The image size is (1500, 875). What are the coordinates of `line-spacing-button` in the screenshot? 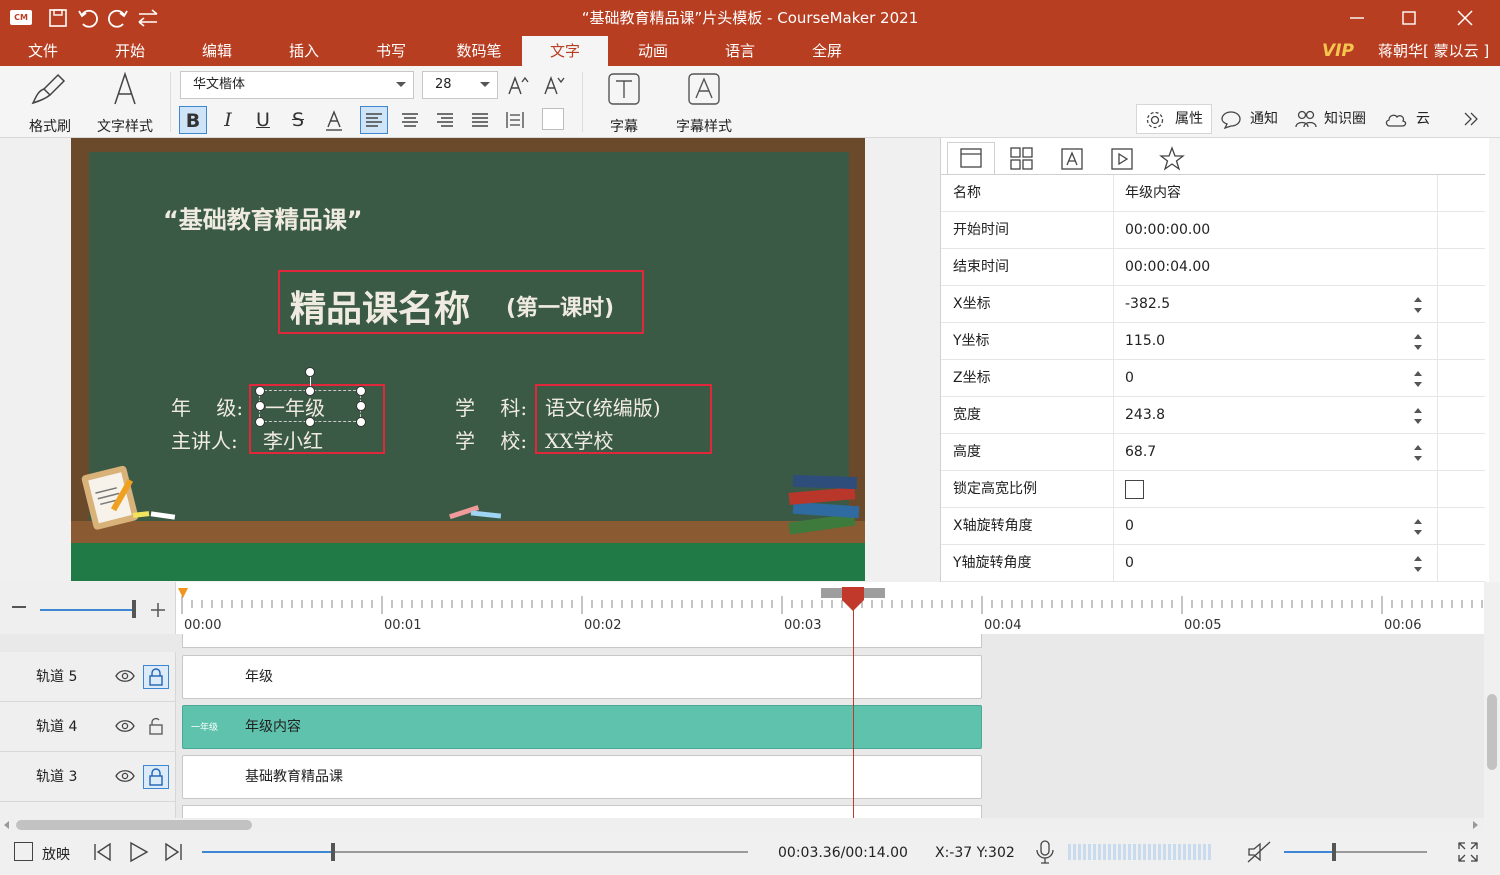 It's located at (515, 120).